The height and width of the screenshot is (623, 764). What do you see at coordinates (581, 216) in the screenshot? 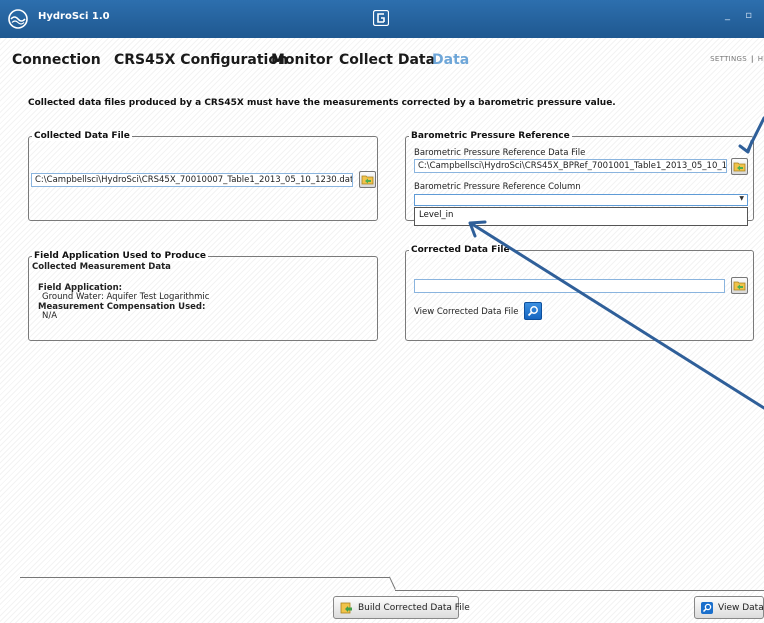
I see `baro-column-dropdown: Level_in` at bounding box center [581, 216].